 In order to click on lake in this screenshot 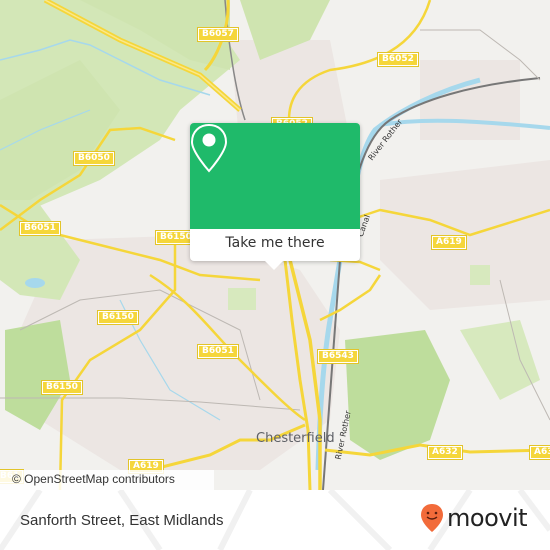, I will do `click(35, 283)`.